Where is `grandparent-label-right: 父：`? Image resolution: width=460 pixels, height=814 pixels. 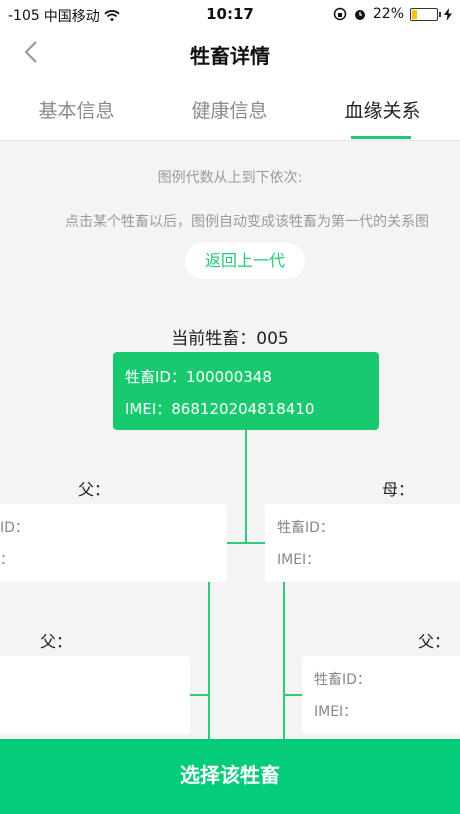
grandparent-label-right: 父： is located at coordinates (434, 641).